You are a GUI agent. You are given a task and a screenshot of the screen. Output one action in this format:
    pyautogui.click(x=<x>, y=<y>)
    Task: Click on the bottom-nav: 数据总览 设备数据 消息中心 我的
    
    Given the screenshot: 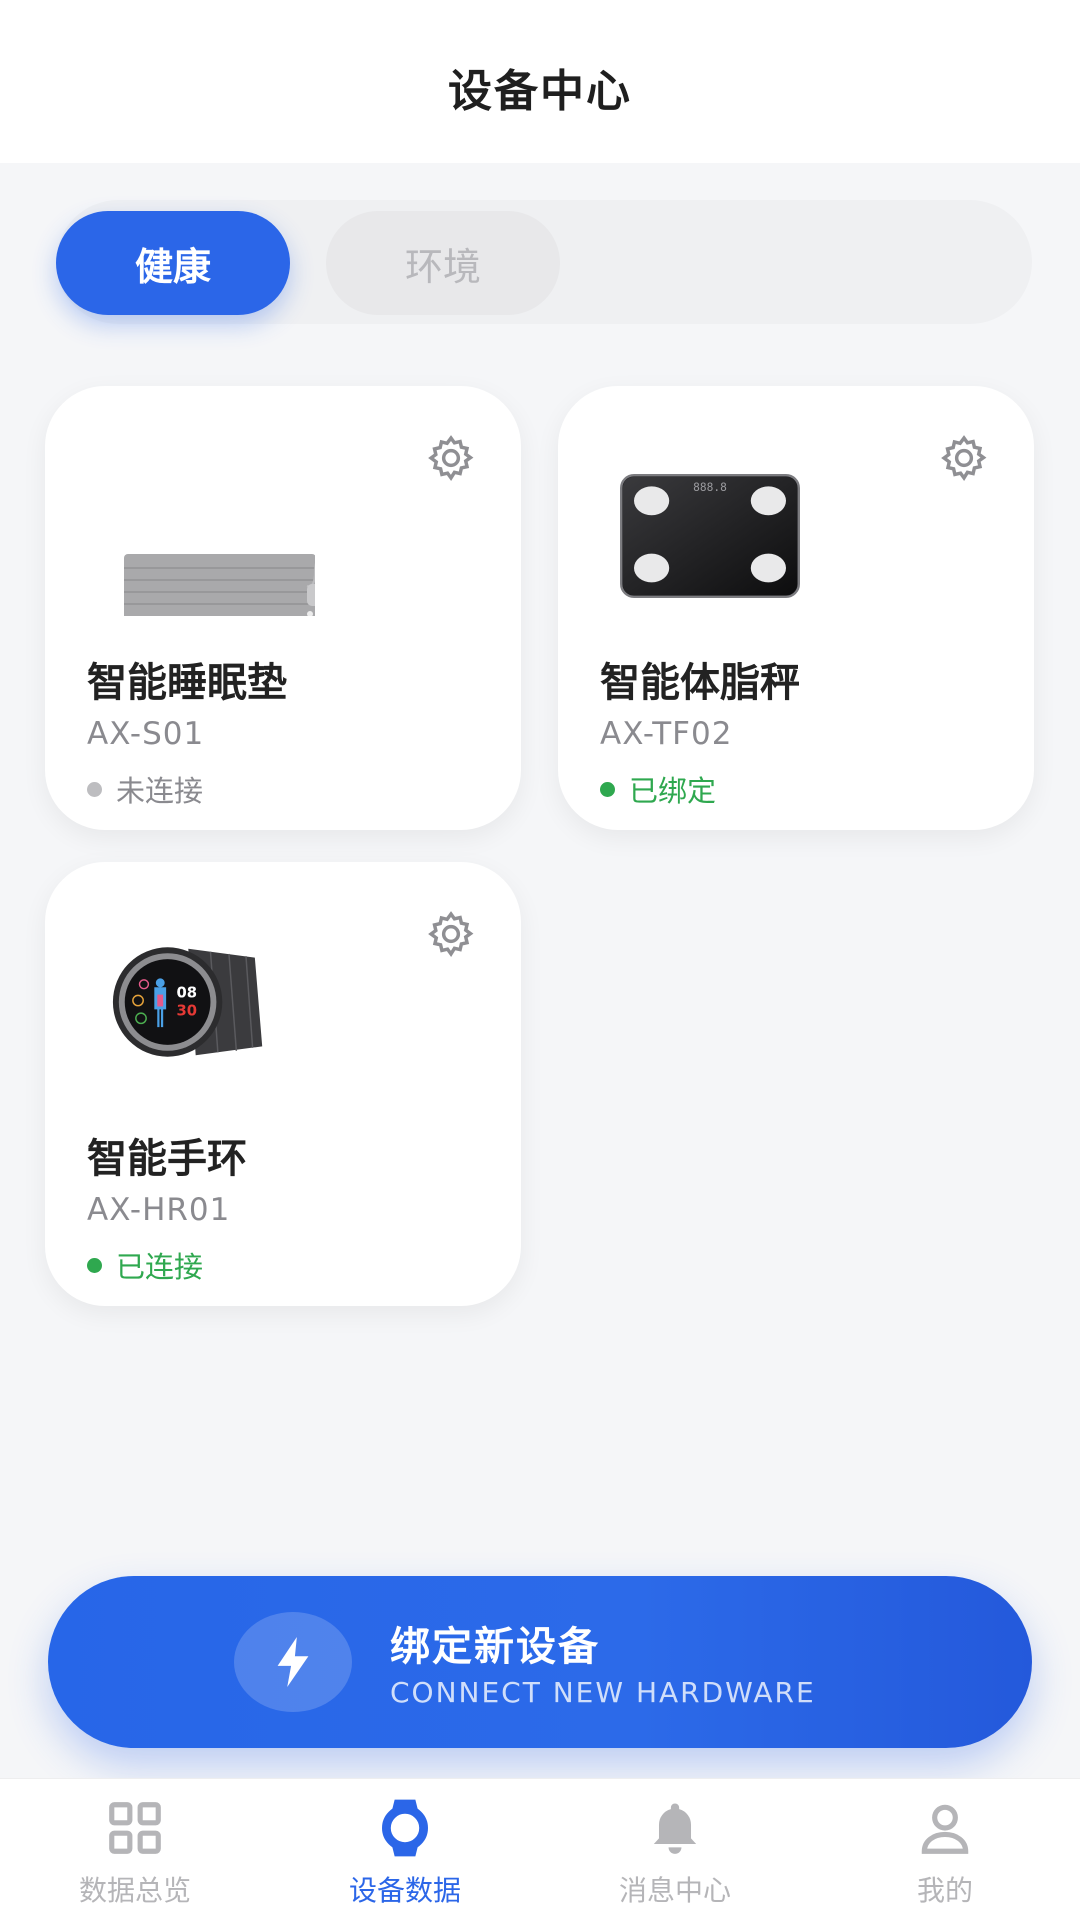 What is the action you would take?
    pyautogui.click(x=540, y=1849)
    